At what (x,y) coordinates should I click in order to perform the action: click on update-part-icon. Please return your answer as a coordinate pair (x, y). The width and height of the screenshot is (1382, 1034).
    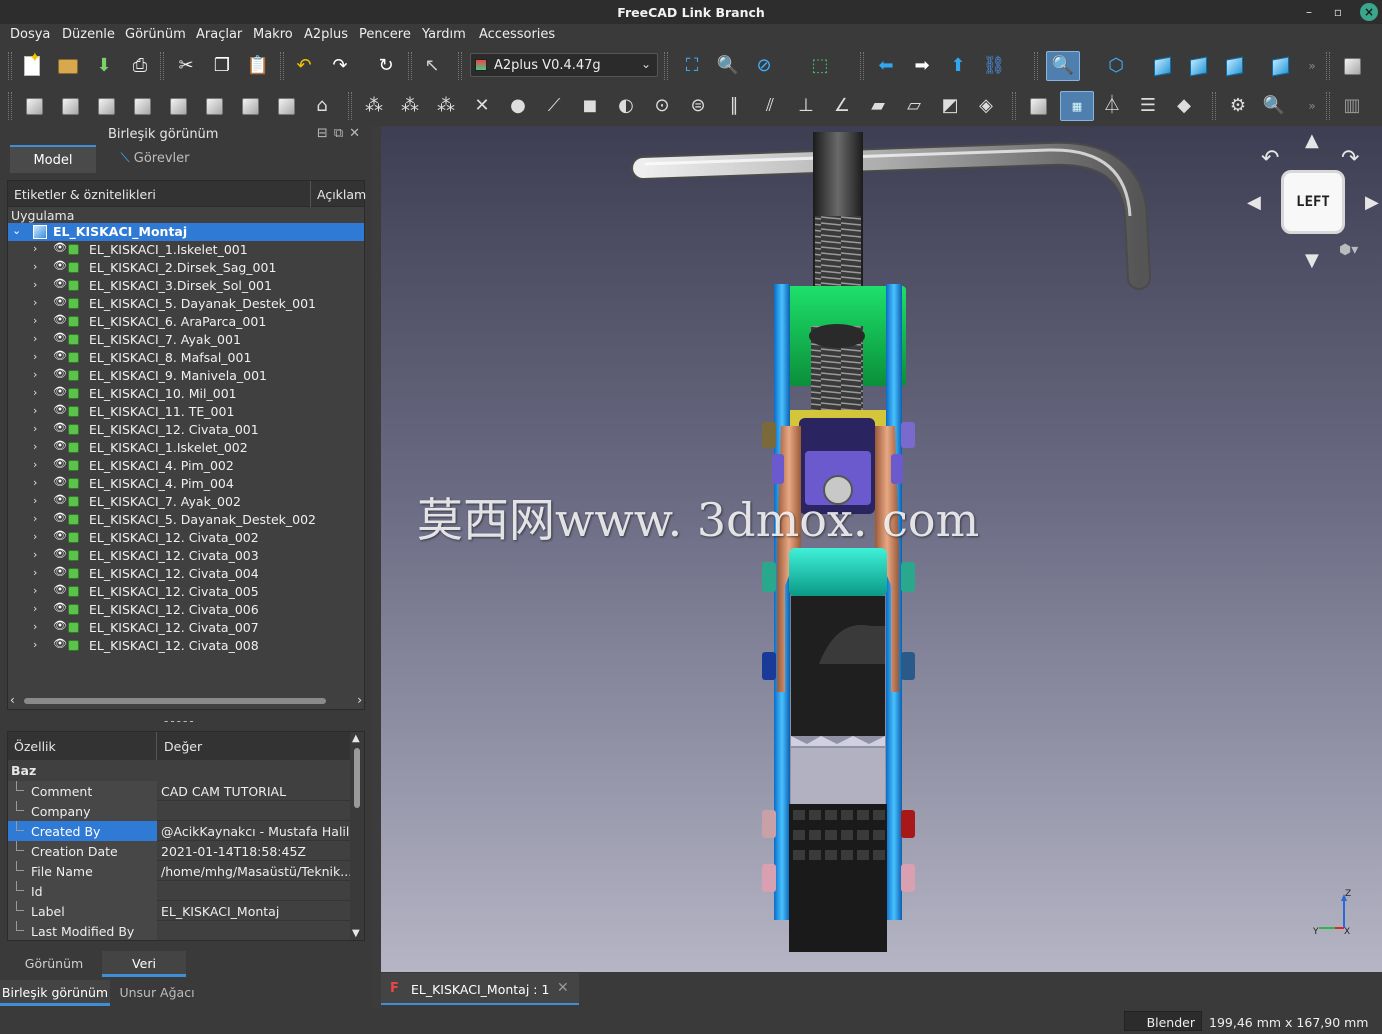
    Looking at the image, I should click on (70, 106).